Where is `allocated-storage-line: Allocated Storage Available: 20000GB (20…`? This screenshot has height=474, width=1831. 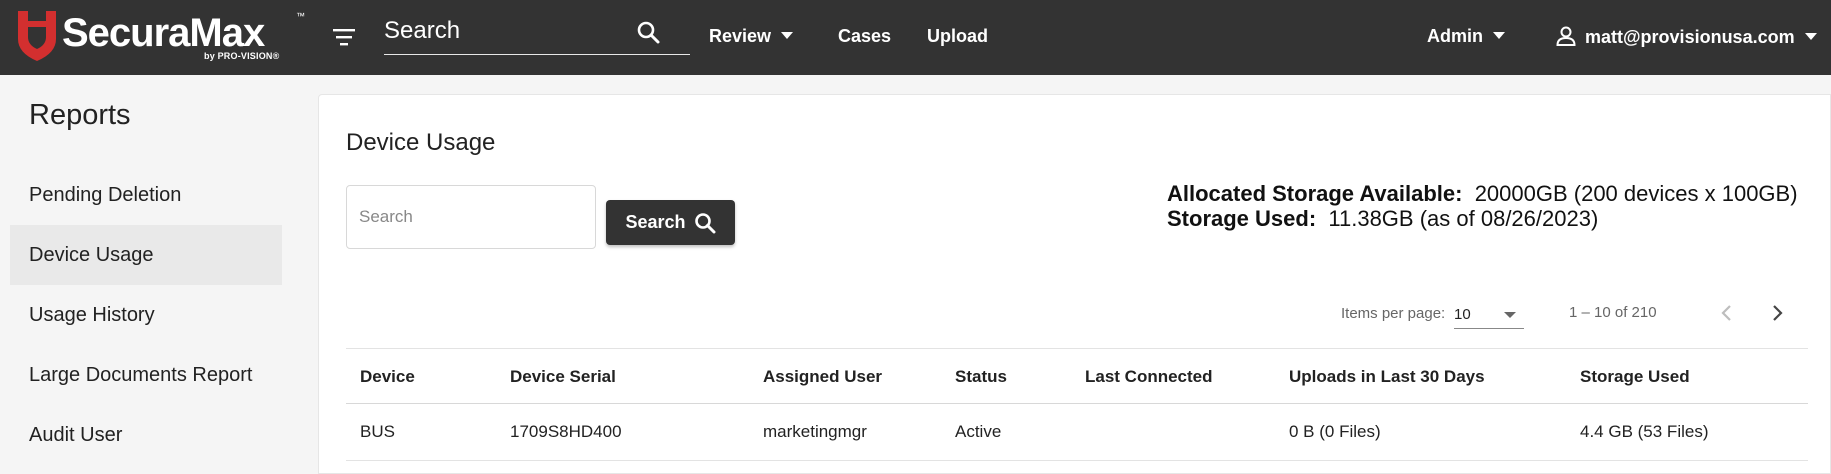
allocated-storage-line: Allocated Storage Available: 20000GB (20… is located at coordinates (1482, 193).